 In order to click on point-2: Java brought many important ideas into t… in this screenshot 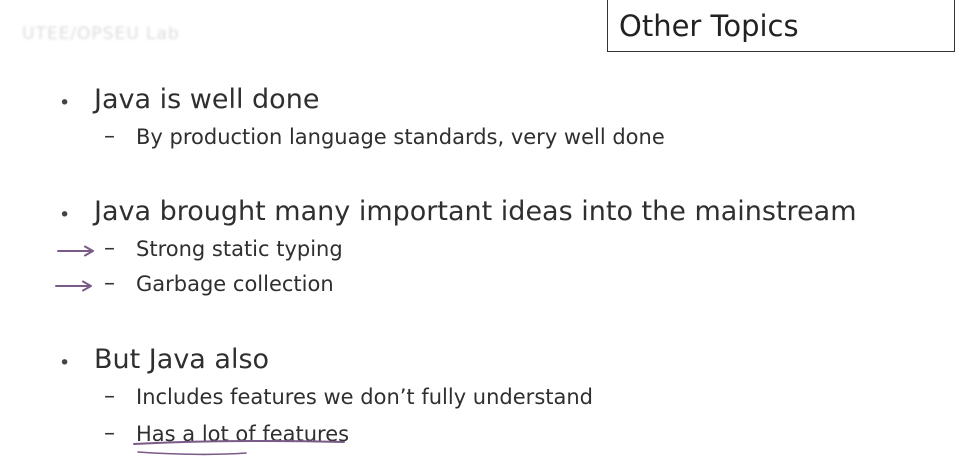, I will do `click(475, 211)`.